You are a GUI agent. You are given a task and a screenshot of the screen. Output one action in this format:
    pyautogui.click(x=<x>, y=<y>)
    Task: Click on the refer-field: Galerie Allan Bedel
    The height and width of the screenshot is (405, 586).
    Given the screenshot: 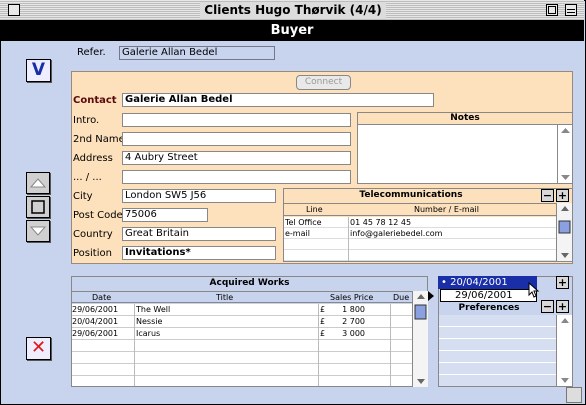 What is the action you would take?
    pyautogui.click(x=197, y=53)
    